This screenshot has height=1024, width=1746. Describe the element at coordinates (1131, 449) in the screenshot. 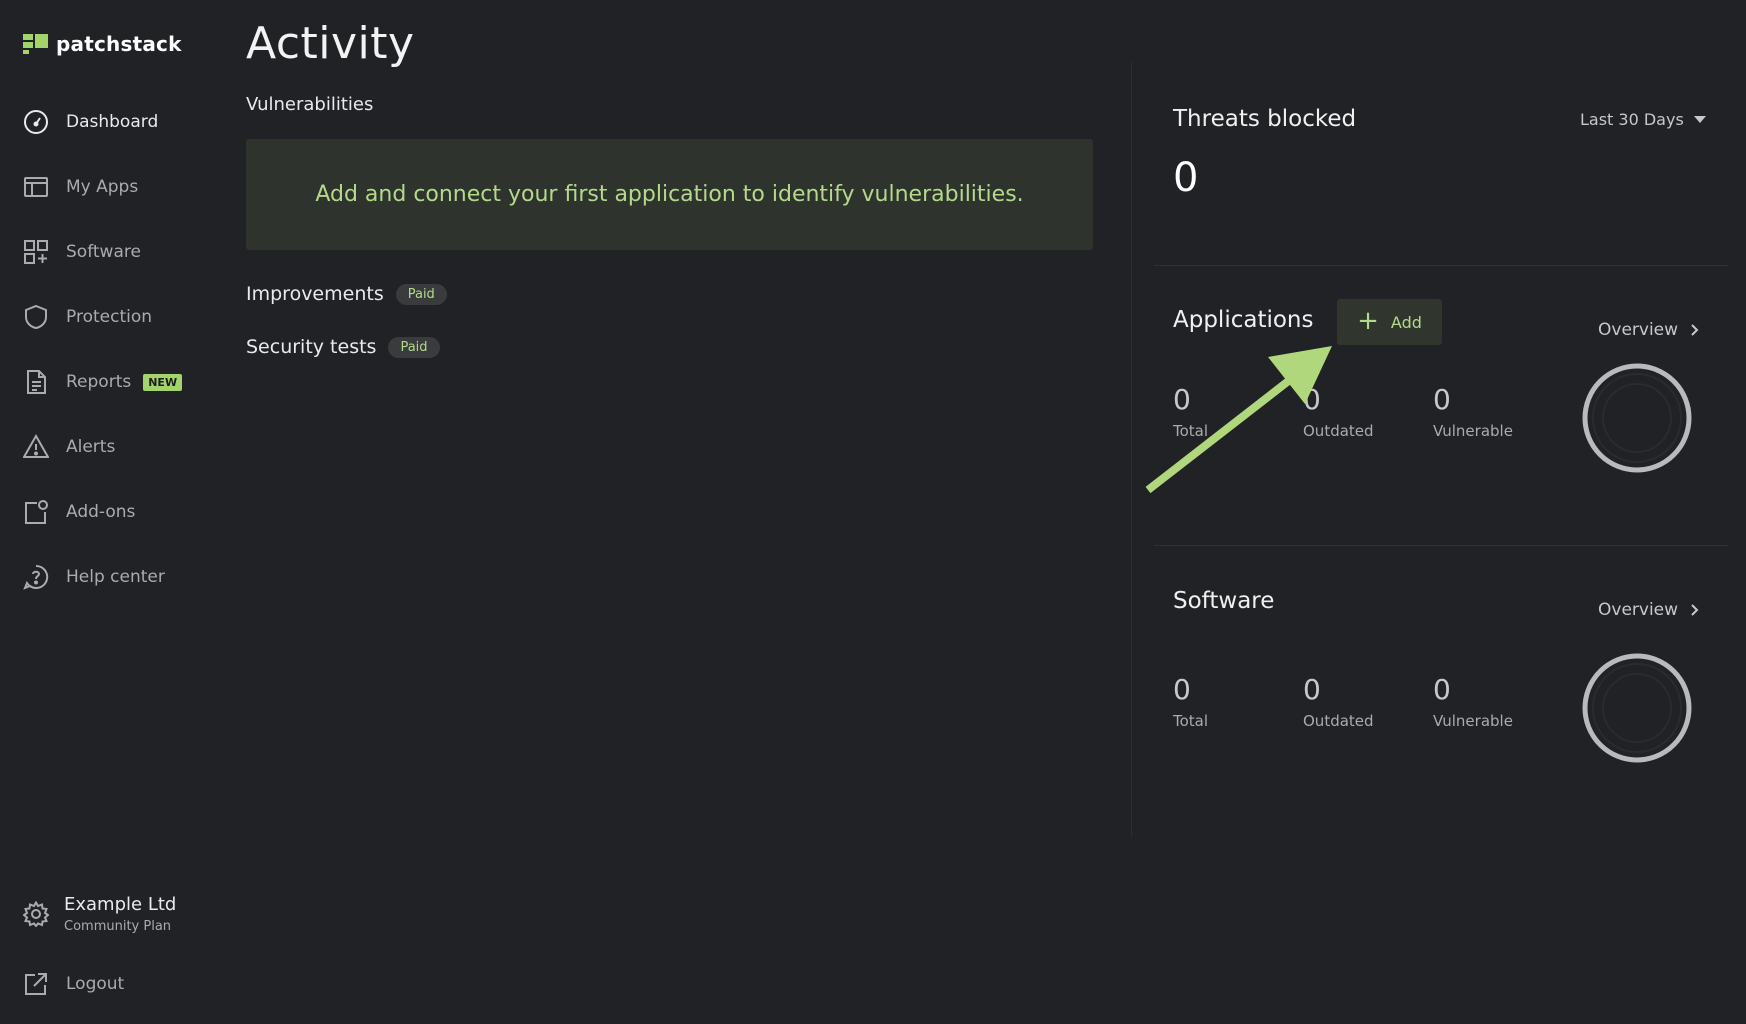

I see `vertical-divider` at that location.